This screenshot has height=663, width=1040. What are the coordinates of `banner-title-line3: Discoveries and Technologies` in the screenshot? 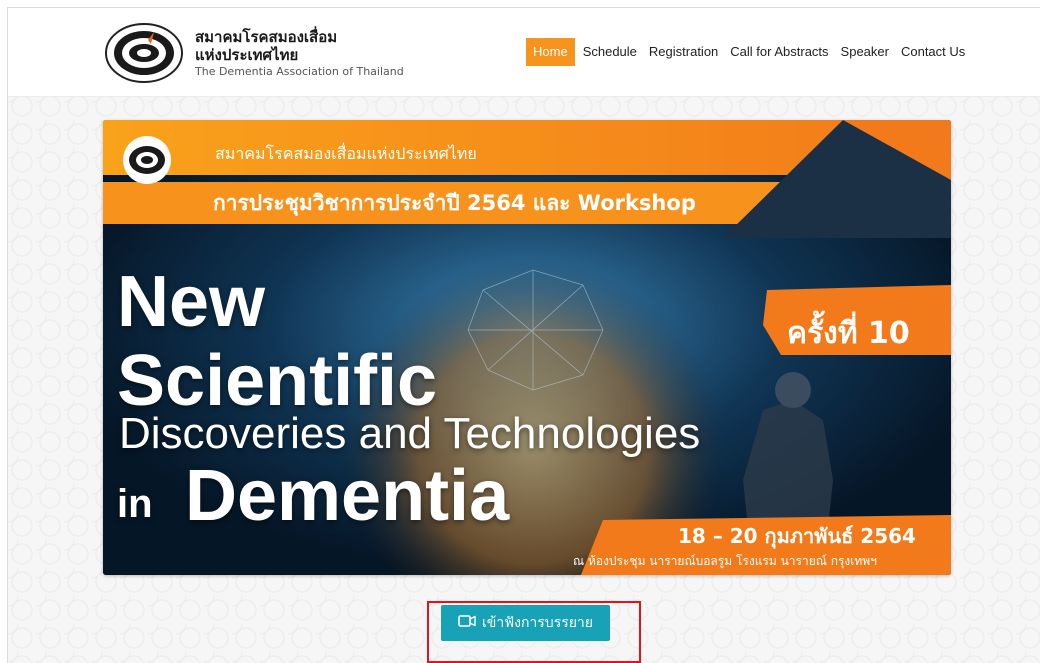 It's located at (410, 433).